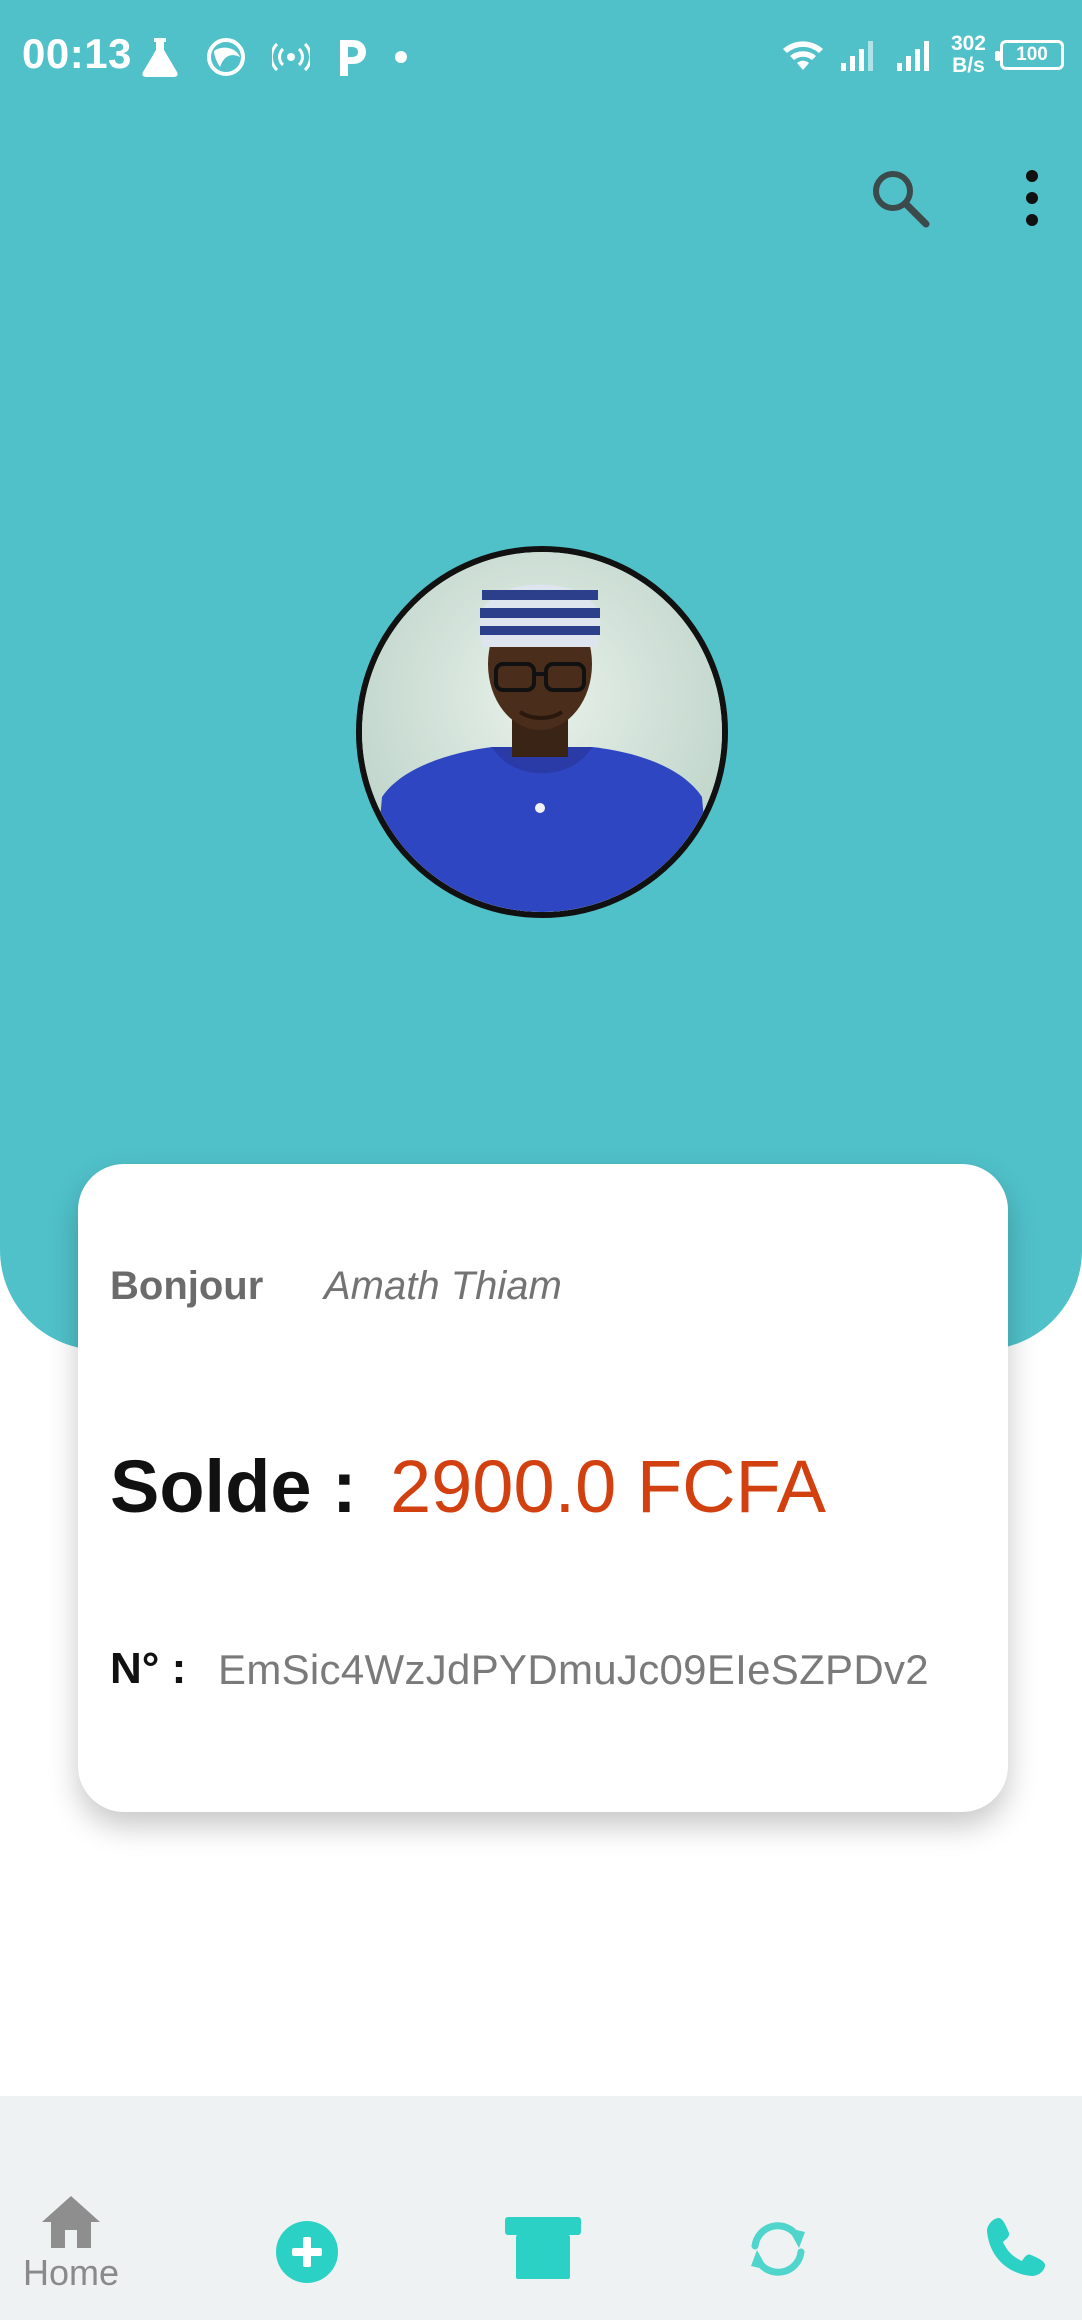 The height and width of the screenshot is (2320, 1082). What do you see at coordinates (353, 58) in the screenshot?
I see `parking-p-icon` at bounding box center [353, 58].